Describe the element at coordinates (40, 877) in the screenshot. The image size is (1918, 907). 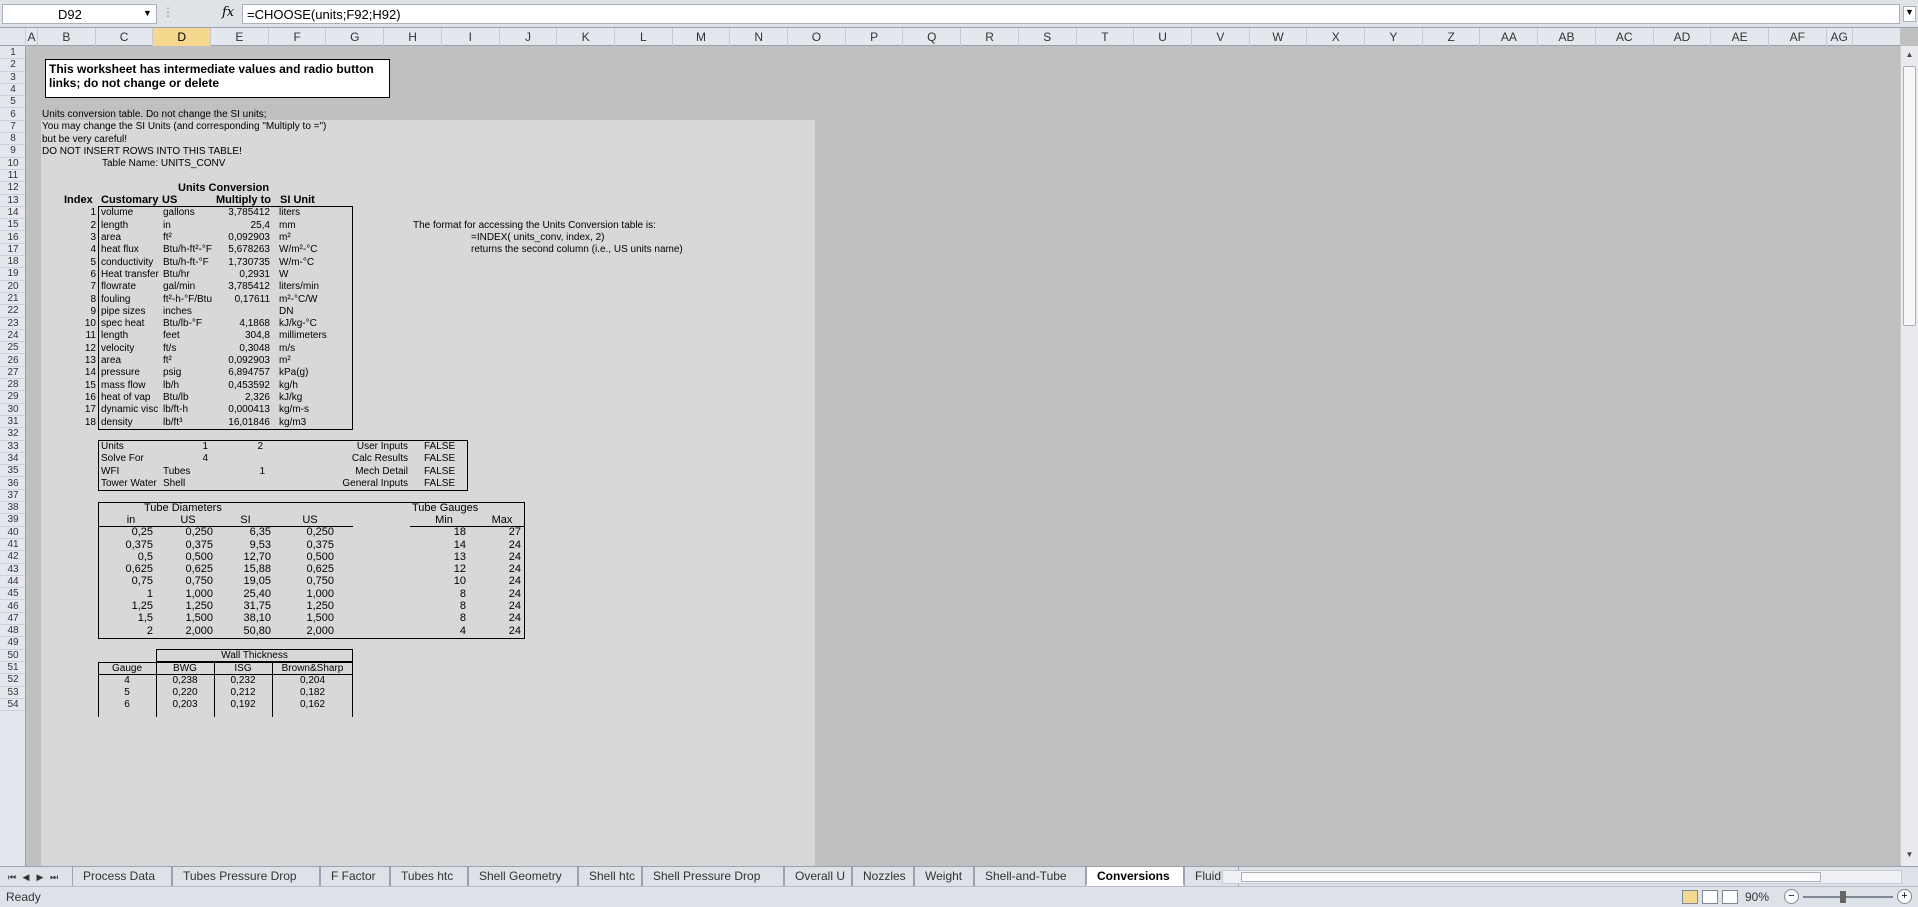
I see `next-sheet-icon: ▶` at that location.